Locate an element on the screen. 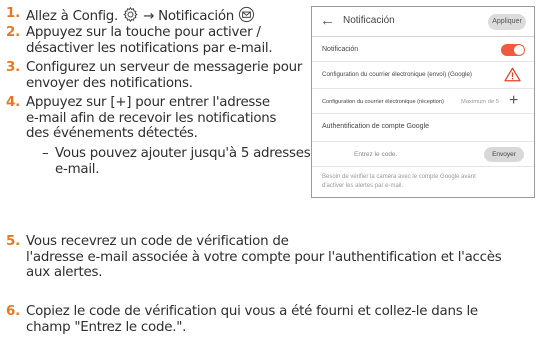  auth-note-line-2: d'activer les alertes par e-mail. is located at coordinates (363, 185).